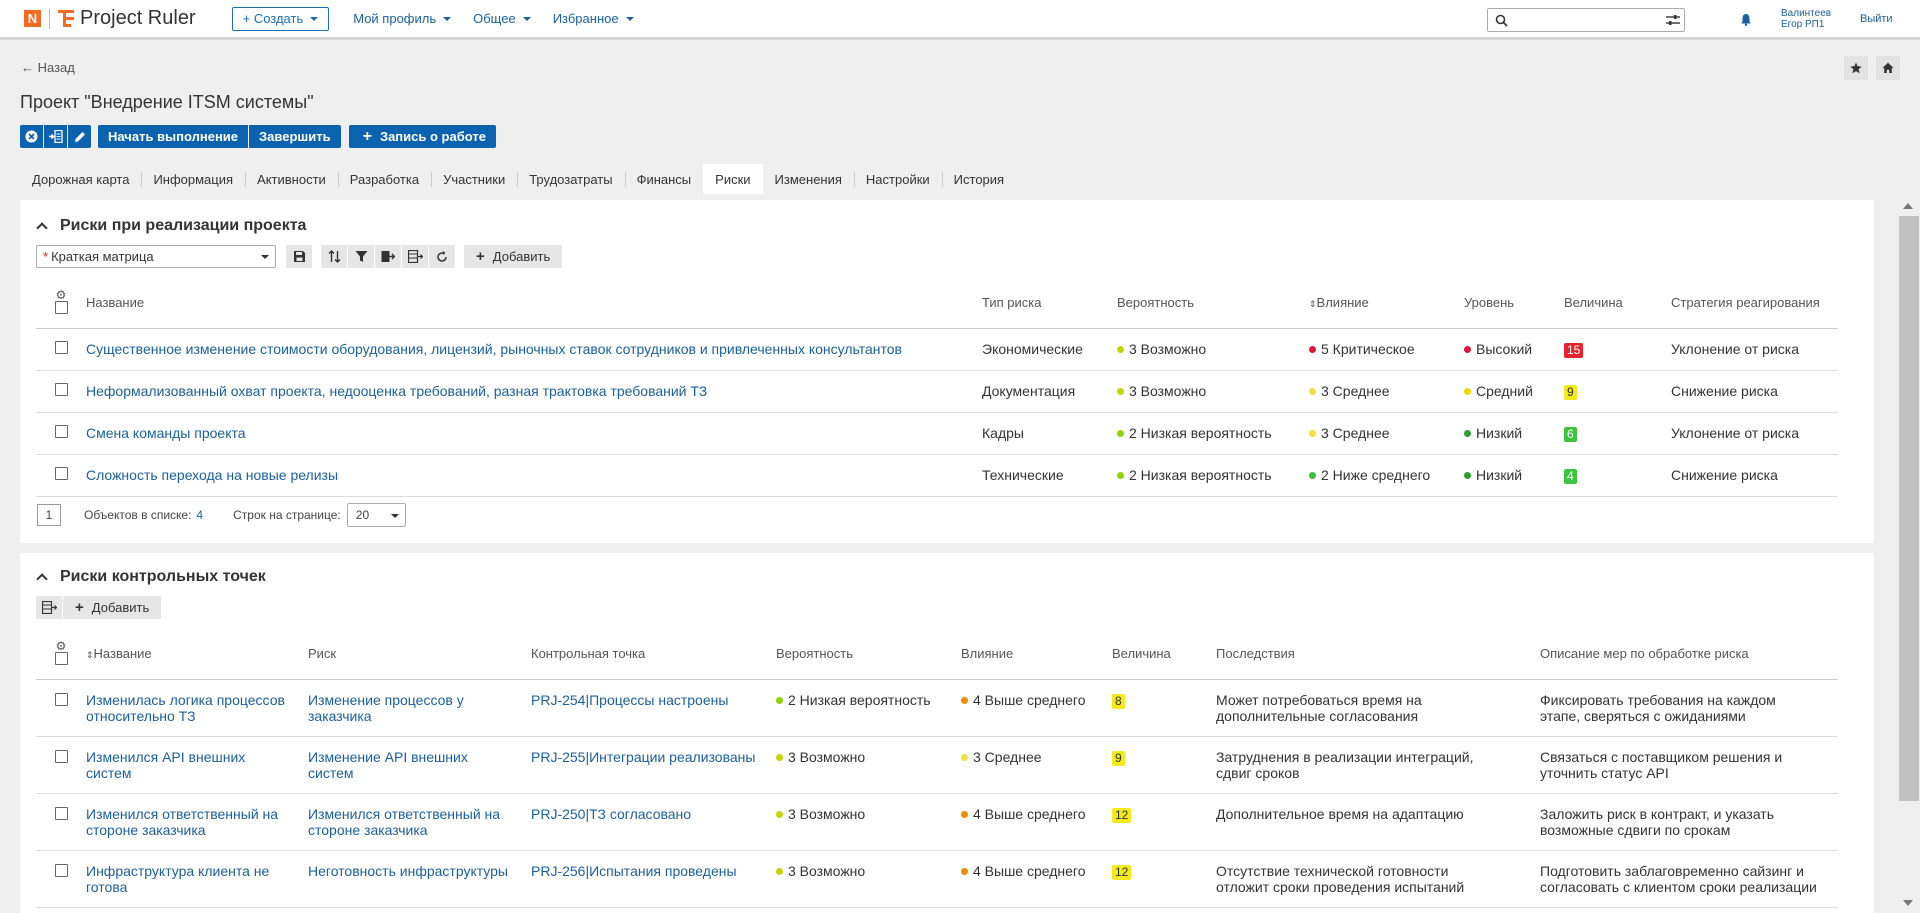 The width and height of the screenshot is (1920, 913). What do you see at coordinates (1856, 68) in the screenshot?
I see `favorite-star-button` at bounding box center [1856, 68].